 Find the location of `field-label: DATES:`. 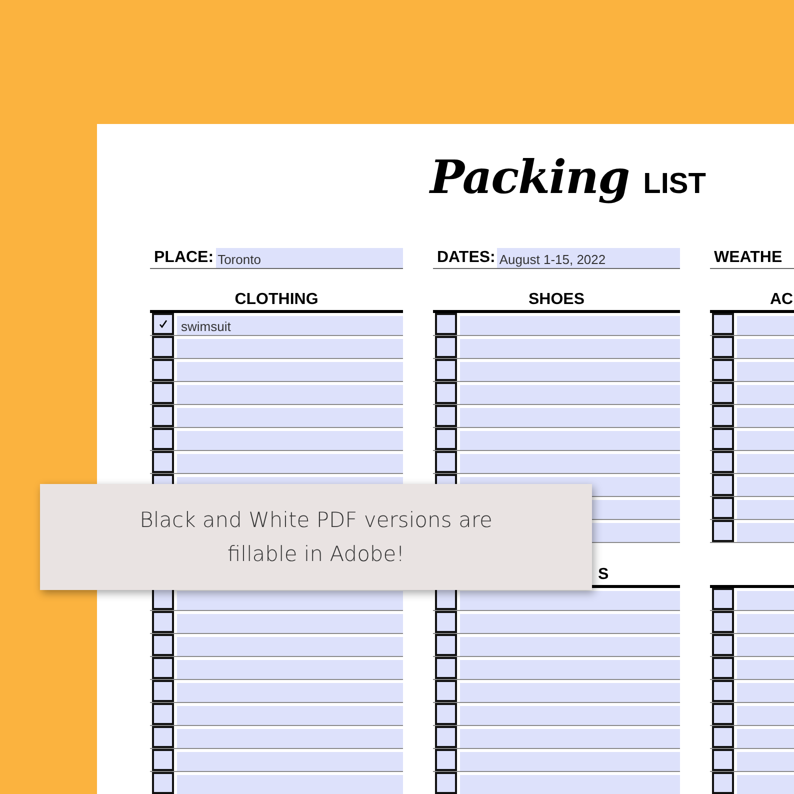

field-label: DATES: is located at coordinates (466, 258).